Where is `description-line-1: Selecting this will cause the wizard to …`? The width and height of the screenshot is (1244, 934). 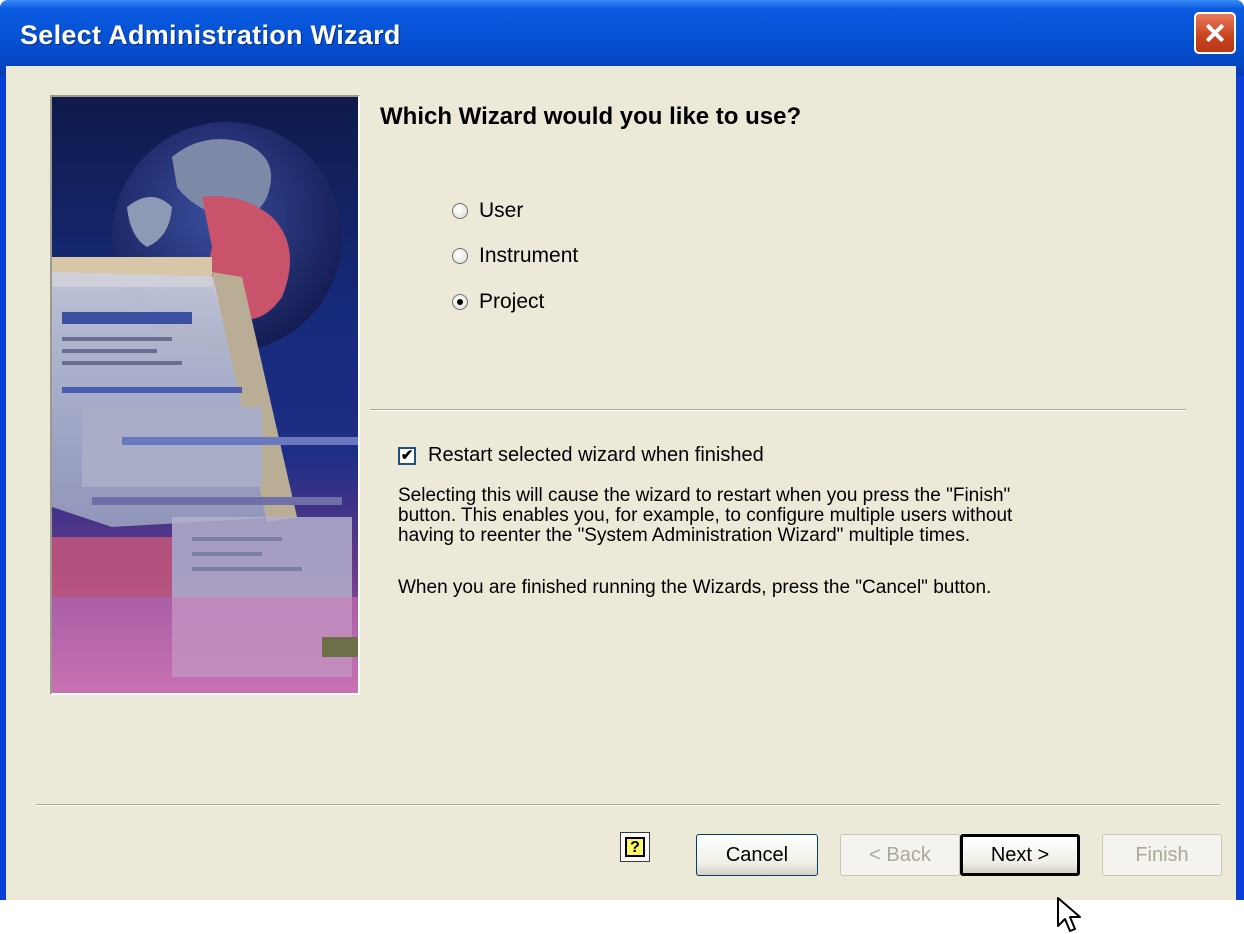
description-line-1: Selecting this will cause the wizard to … is located at coordinates (704, 495).